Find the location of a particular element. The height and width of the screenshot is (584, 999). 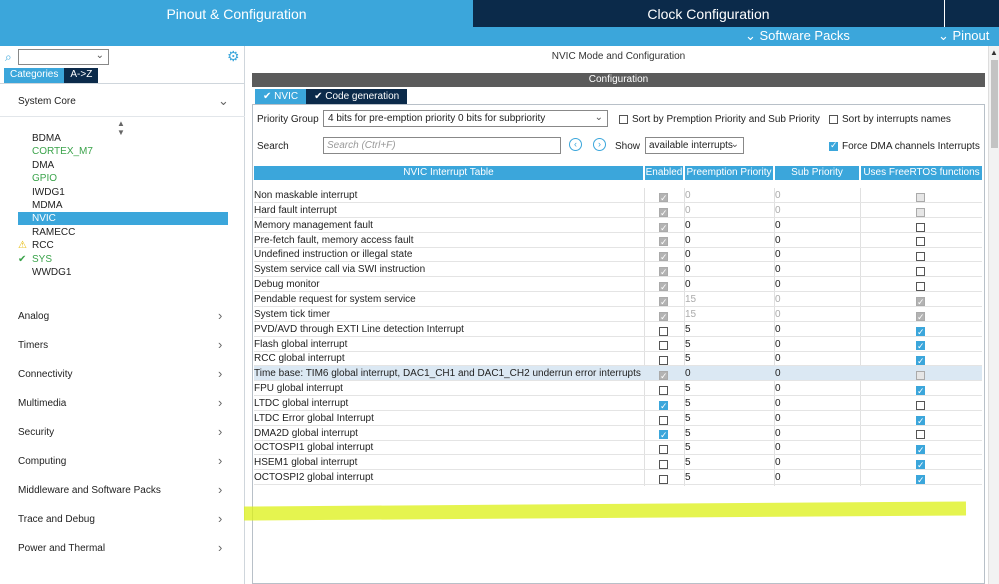

peripheral-item: DMA is located at coordinates (123, 165).